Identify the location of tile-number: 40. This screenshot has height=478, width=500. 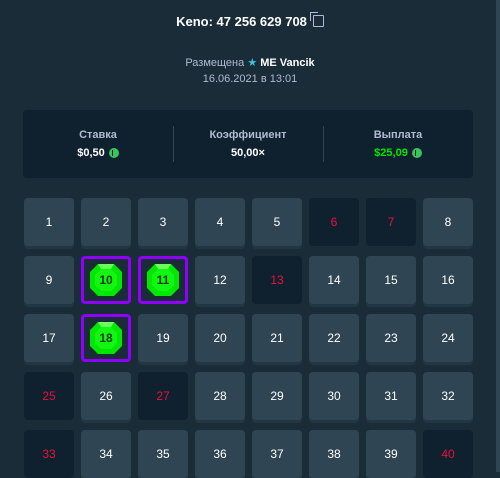
(448, 454).